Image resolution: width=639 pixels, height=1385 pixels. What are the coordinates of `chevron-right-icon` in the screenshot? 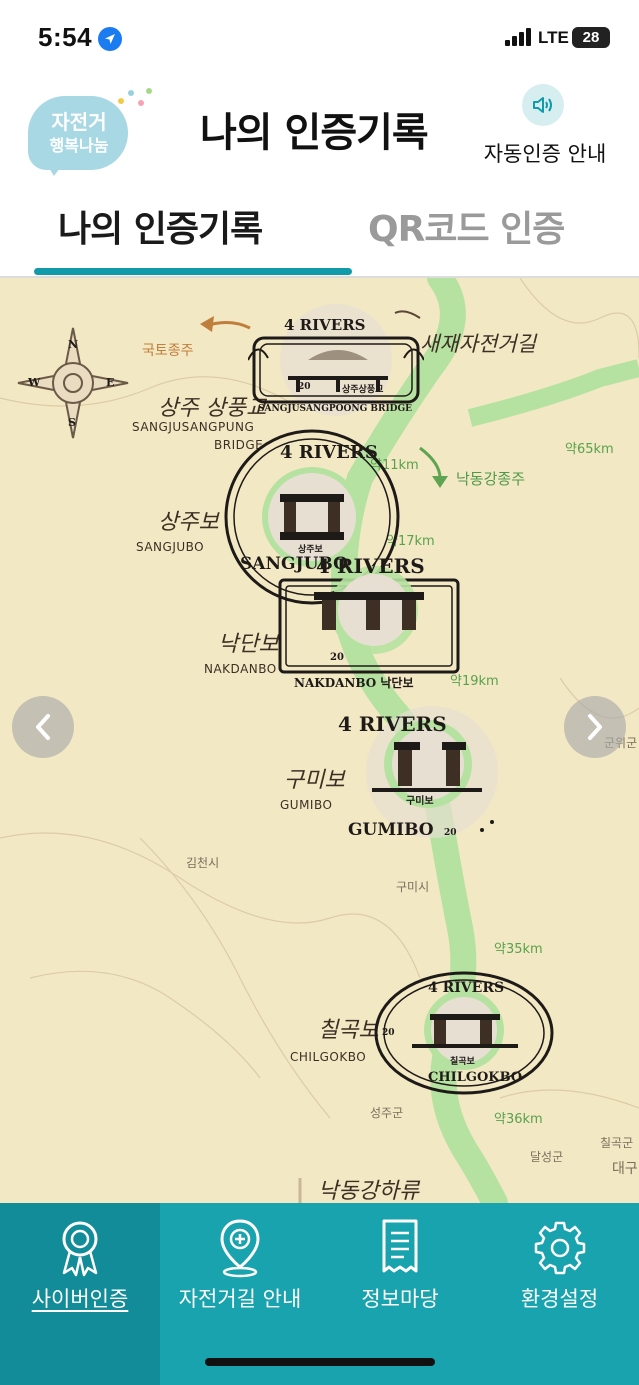 It's located at (595, 727).